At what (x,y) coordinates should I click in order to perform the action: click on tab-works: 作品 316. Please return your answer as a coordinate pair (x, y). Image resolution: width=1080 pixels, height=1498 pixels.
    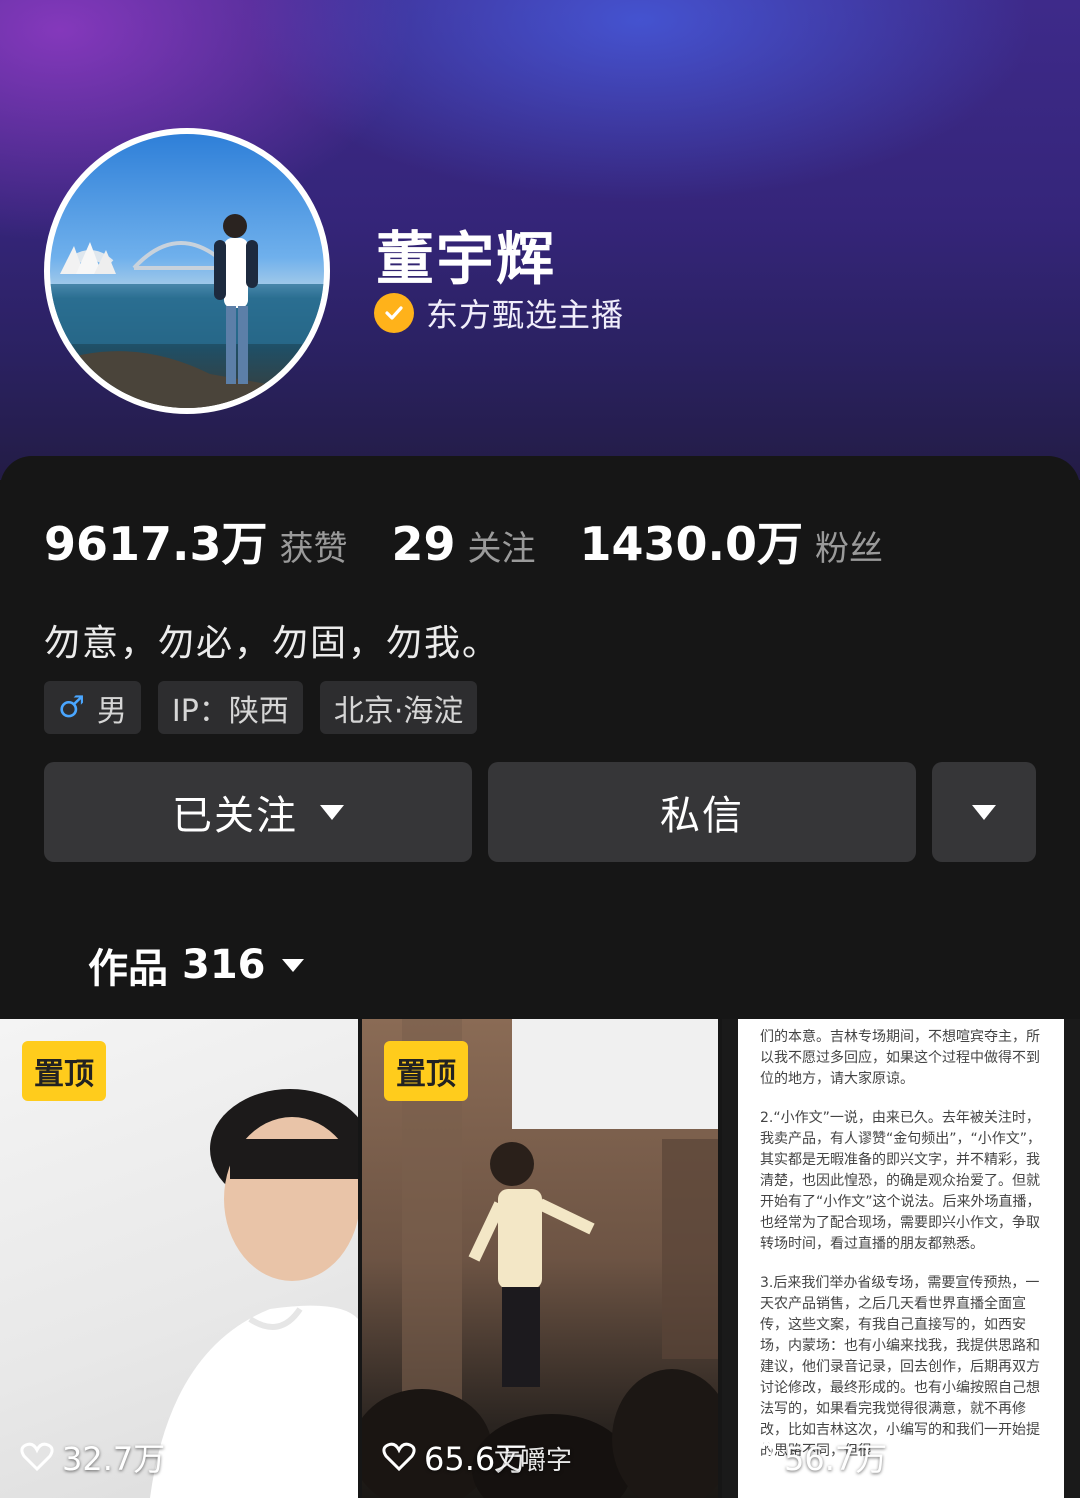
    Looking at the image, I should click on (196, 965).